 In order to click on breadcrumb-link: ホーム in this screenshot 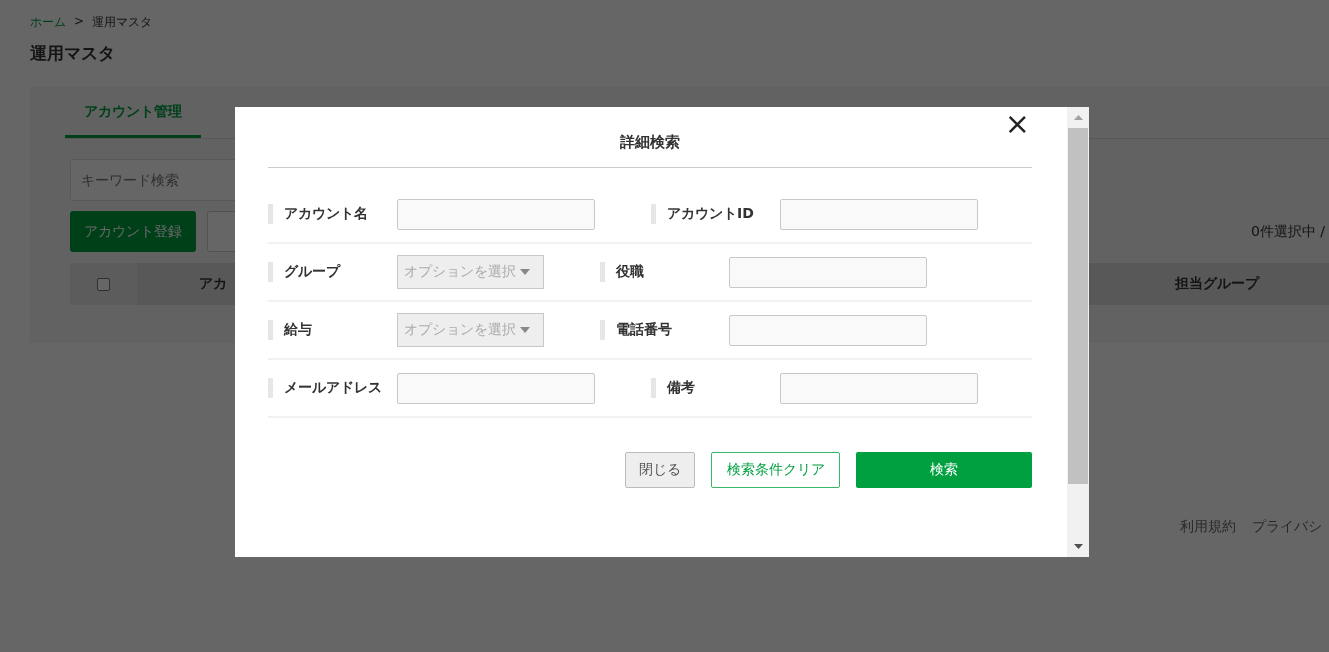, I will do `click(48, 24)`.